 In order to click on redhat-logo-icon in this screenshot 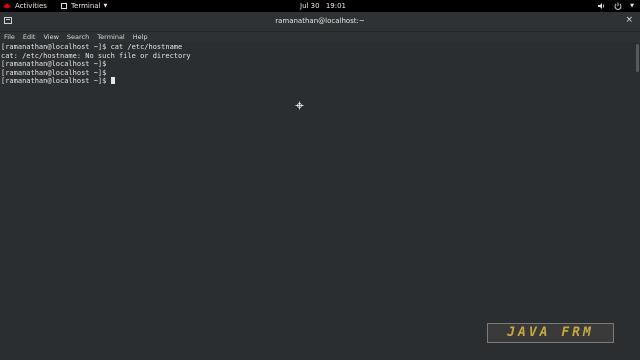, I will do `click(7, 5)`.